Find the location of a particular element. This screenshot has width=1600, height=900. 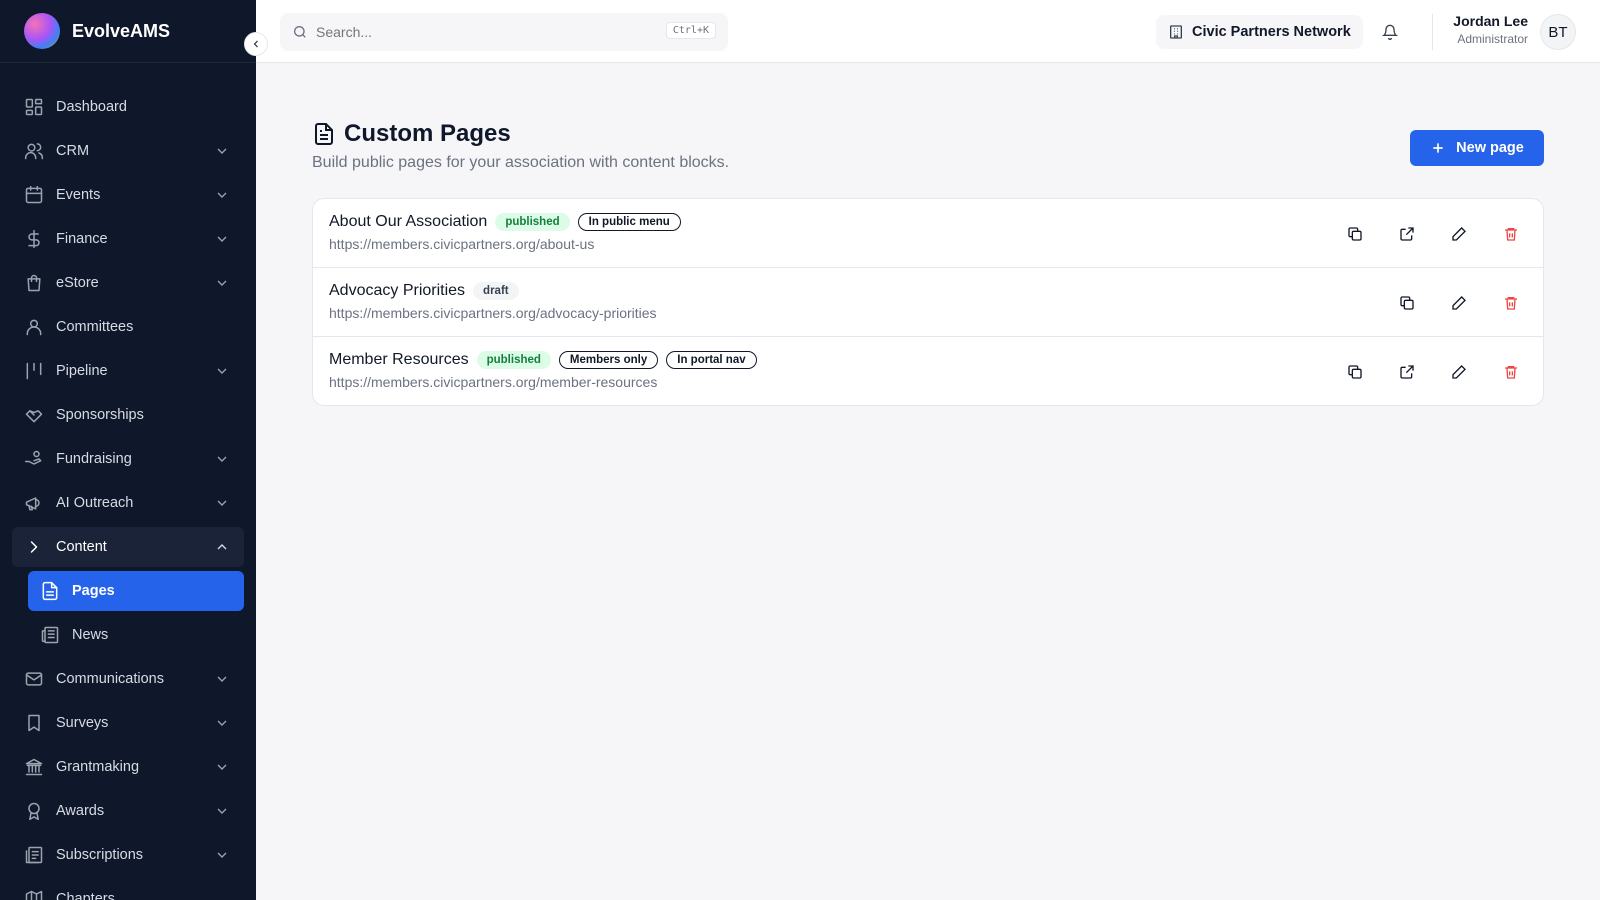

sidebar-item-label: Communications is located at coordinates (110, 679).